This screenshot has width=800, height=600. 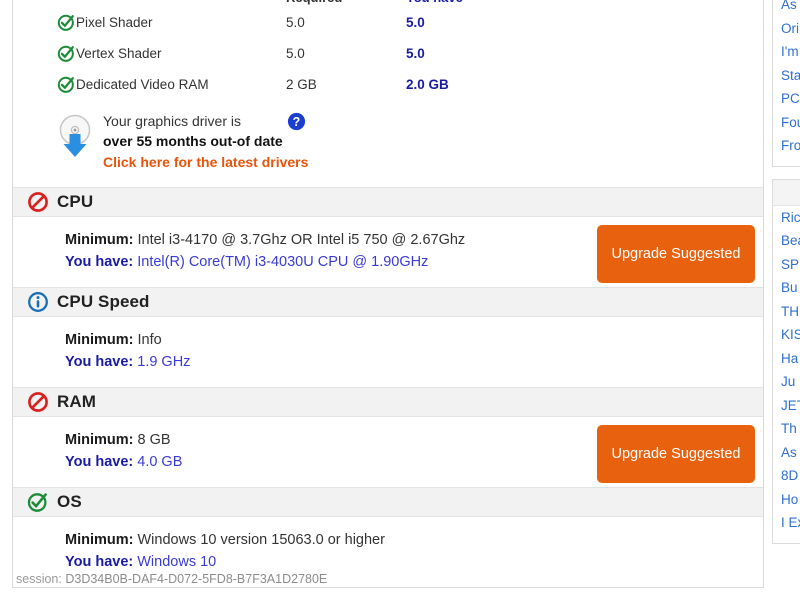 I want to click on requirement-title: RAM, so click(x=77, y=401).